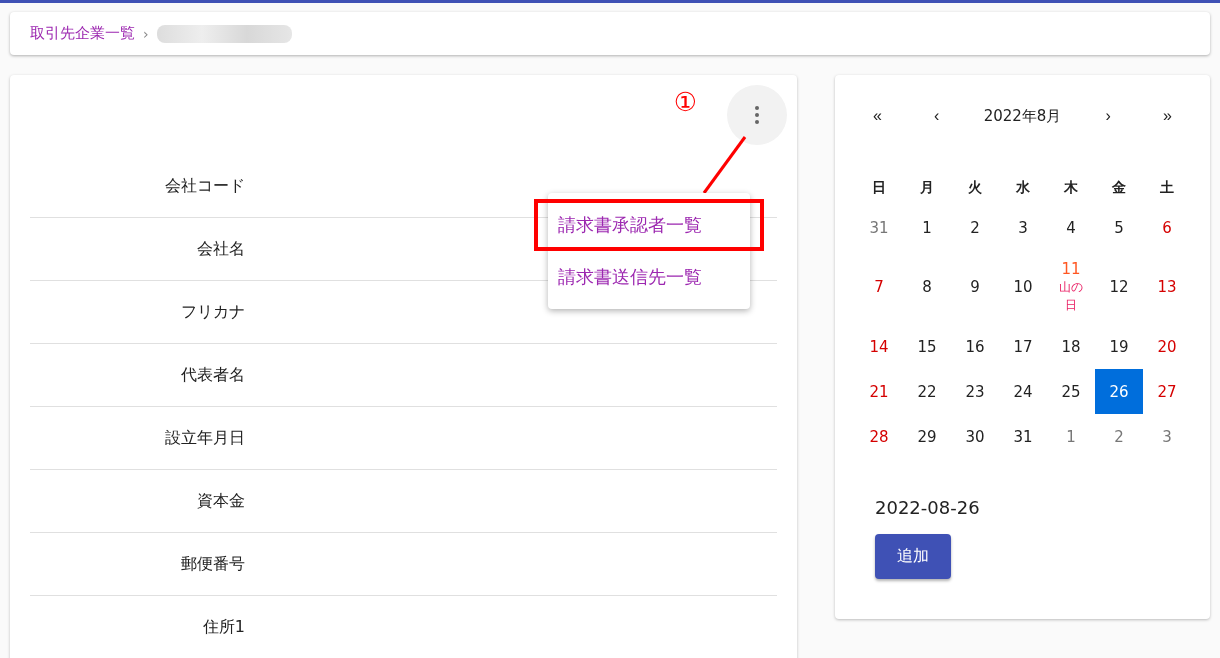  What do you see at coordinates (879, 187) in the screenshot?
I see `weekday-label: 日` at bounding box center [879, 187].